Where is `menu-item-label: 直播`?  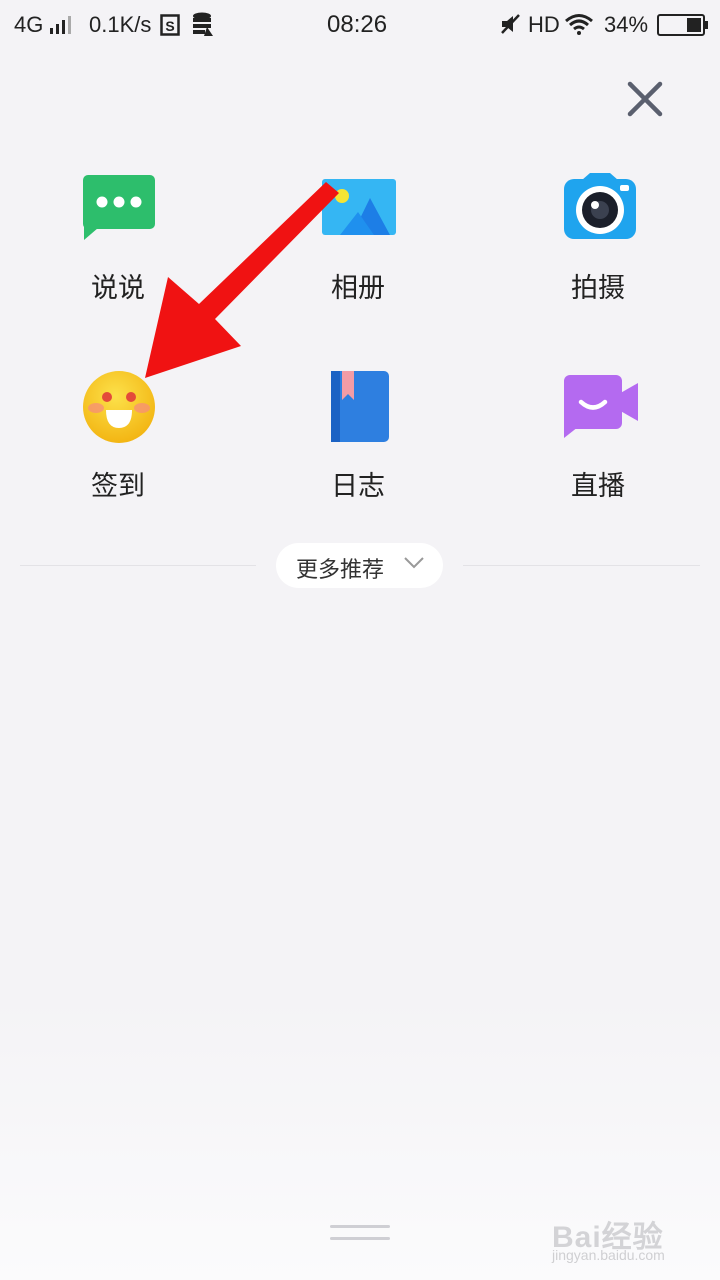 menu-item-label: 直播 is located at coordinates (598, 486).